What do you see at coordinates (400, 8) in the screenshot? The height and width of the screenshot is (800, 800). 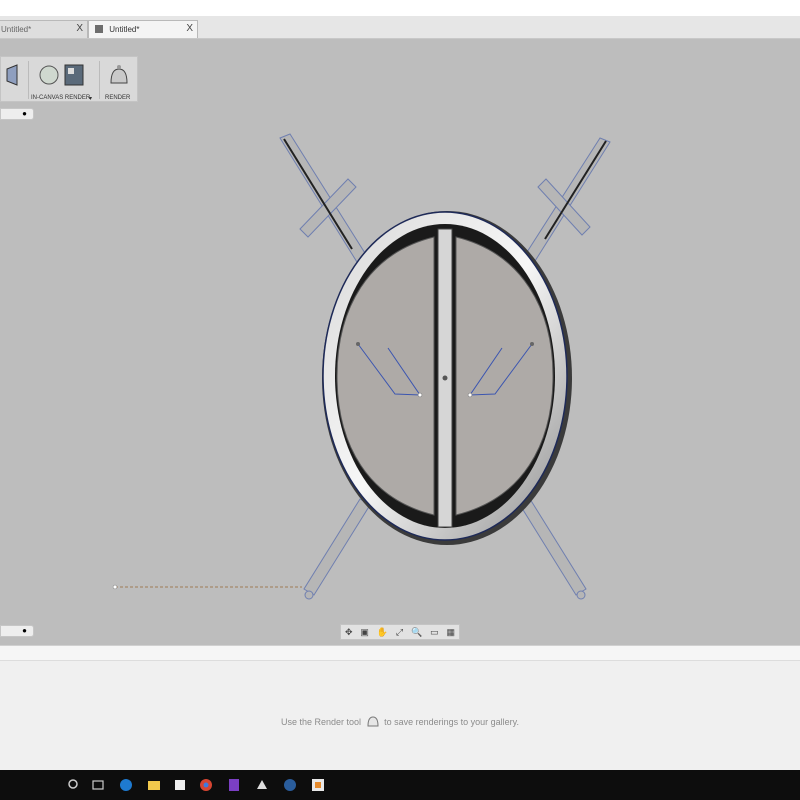 I see `top-strip` at bounding box center [400, 8].